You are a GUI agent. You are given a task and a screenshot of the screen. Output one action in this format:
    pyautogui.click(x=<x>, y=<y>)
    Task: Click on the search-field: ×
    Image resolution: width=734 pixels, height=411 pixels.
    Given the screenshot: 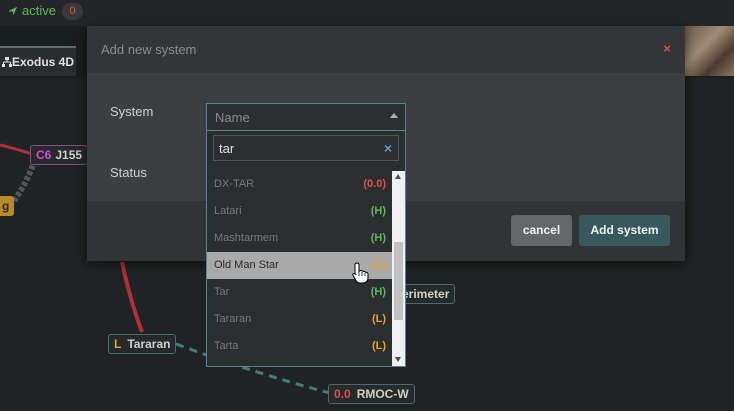 What is the action you would take?
    pyautogui.click(x=306, y=148)
    